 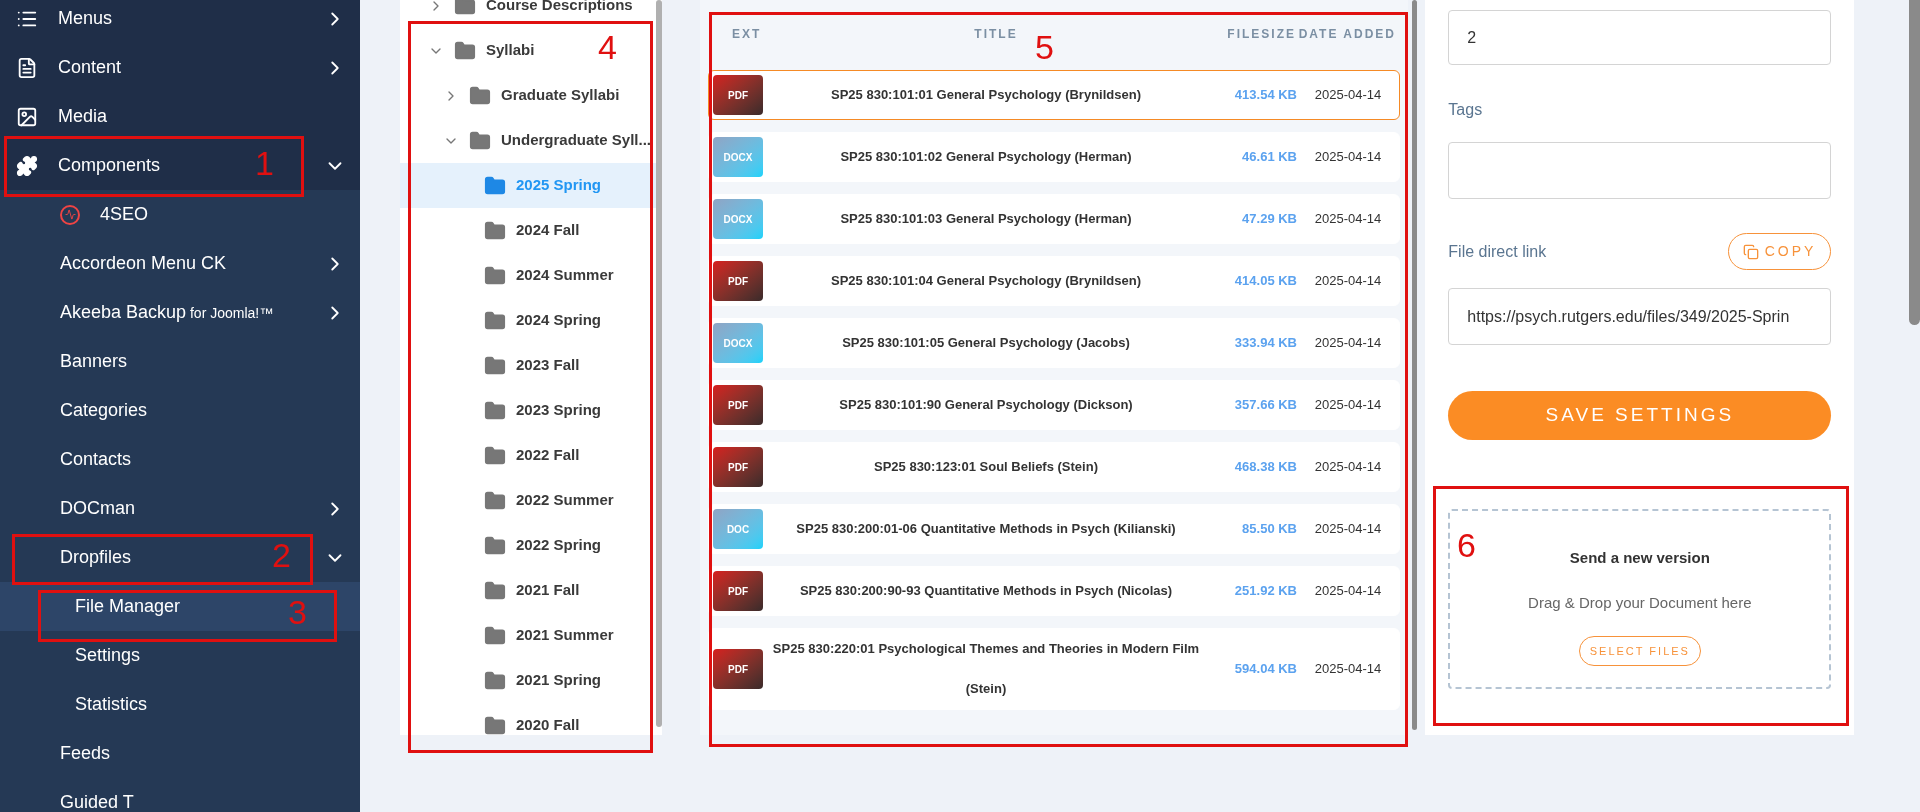 I want to click on folder-label: 2024 Summer, so click(x=565, y=275).